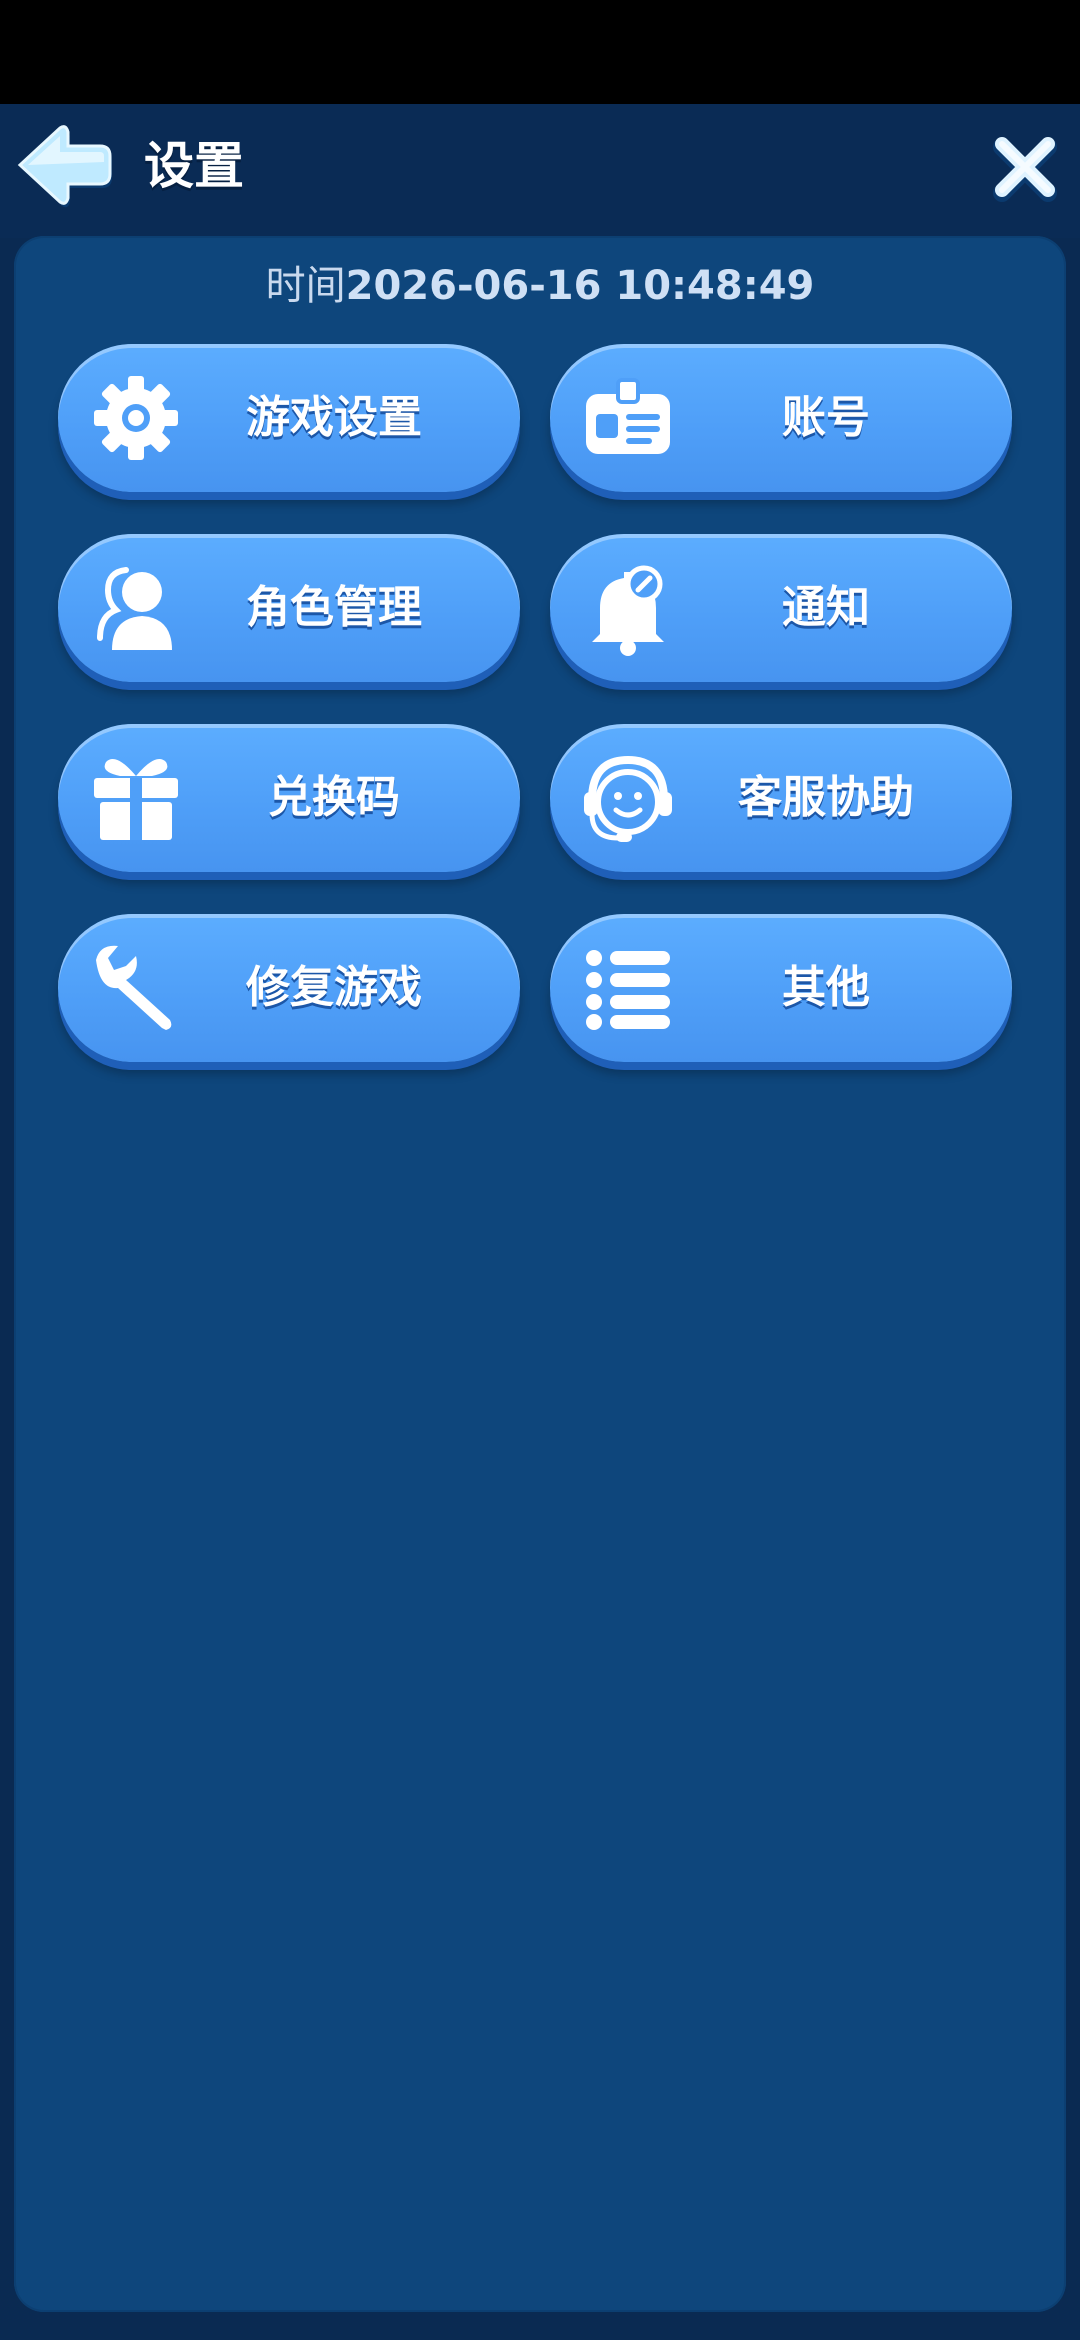 The height and width of the screenshot is (2340, 1080). I want to click on header: 设置, so click(540, 171).